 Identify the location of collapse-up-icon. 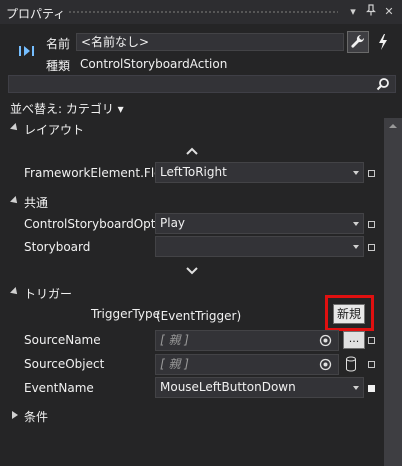
(192, 150).